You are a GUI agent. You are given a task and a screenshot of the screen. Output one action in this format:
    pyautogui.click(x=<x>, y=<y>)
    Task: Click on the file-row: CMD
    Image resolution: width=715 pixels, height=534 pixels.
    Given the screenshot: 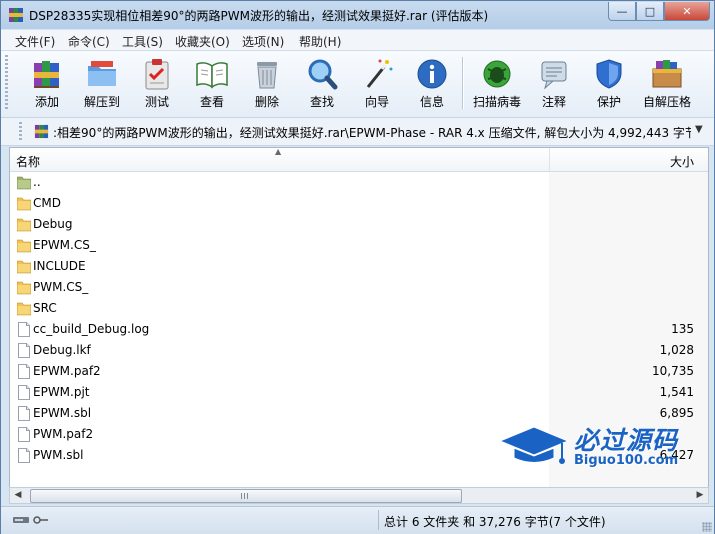 What is the action you would take?
    pyautogui.click(x=359, y=203)
    